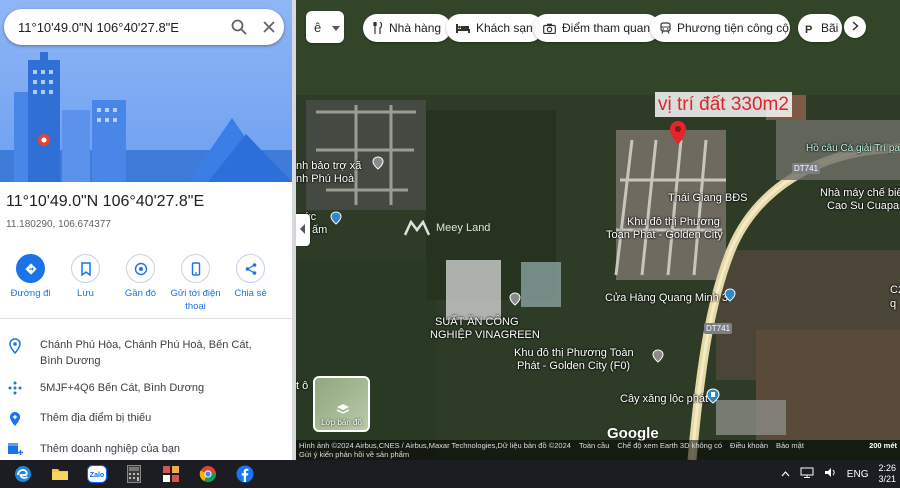 The height and width of the screenshot is (488, 900). Describe the element at coordinates (494, 28) in the screenshot. I see `category-hotels-chip: Khách sạn` at that location.